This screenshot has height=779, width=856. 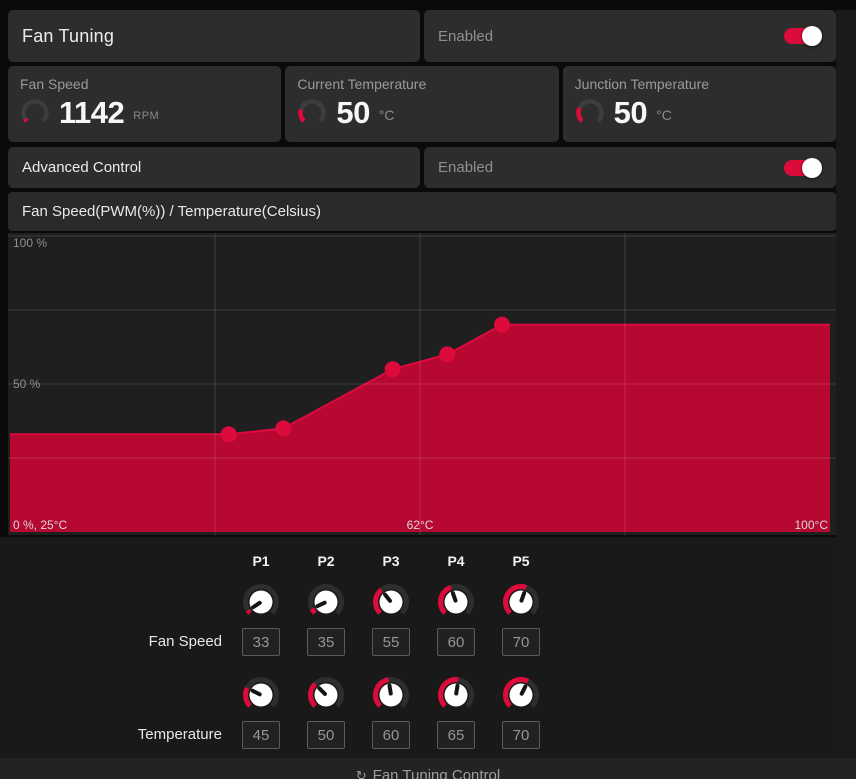 I want to click on point-labels-row: P1 P2 P3 P4 P5, so click(x=418, y=562).